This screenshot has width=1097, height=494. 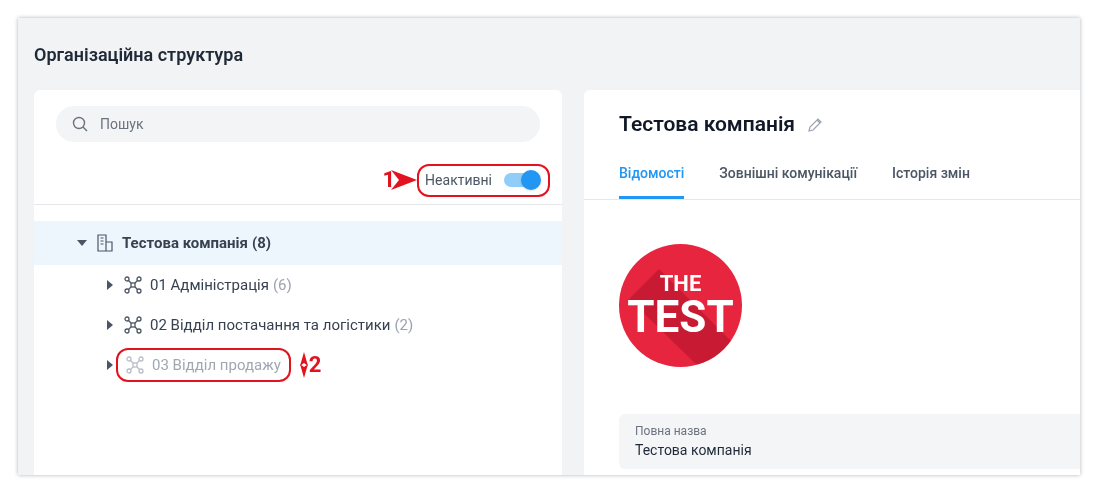 What do you see at coordinates (82, 243) in the screenshot?
I see `collapse-caret-icon` at bounding box center [82, 243].